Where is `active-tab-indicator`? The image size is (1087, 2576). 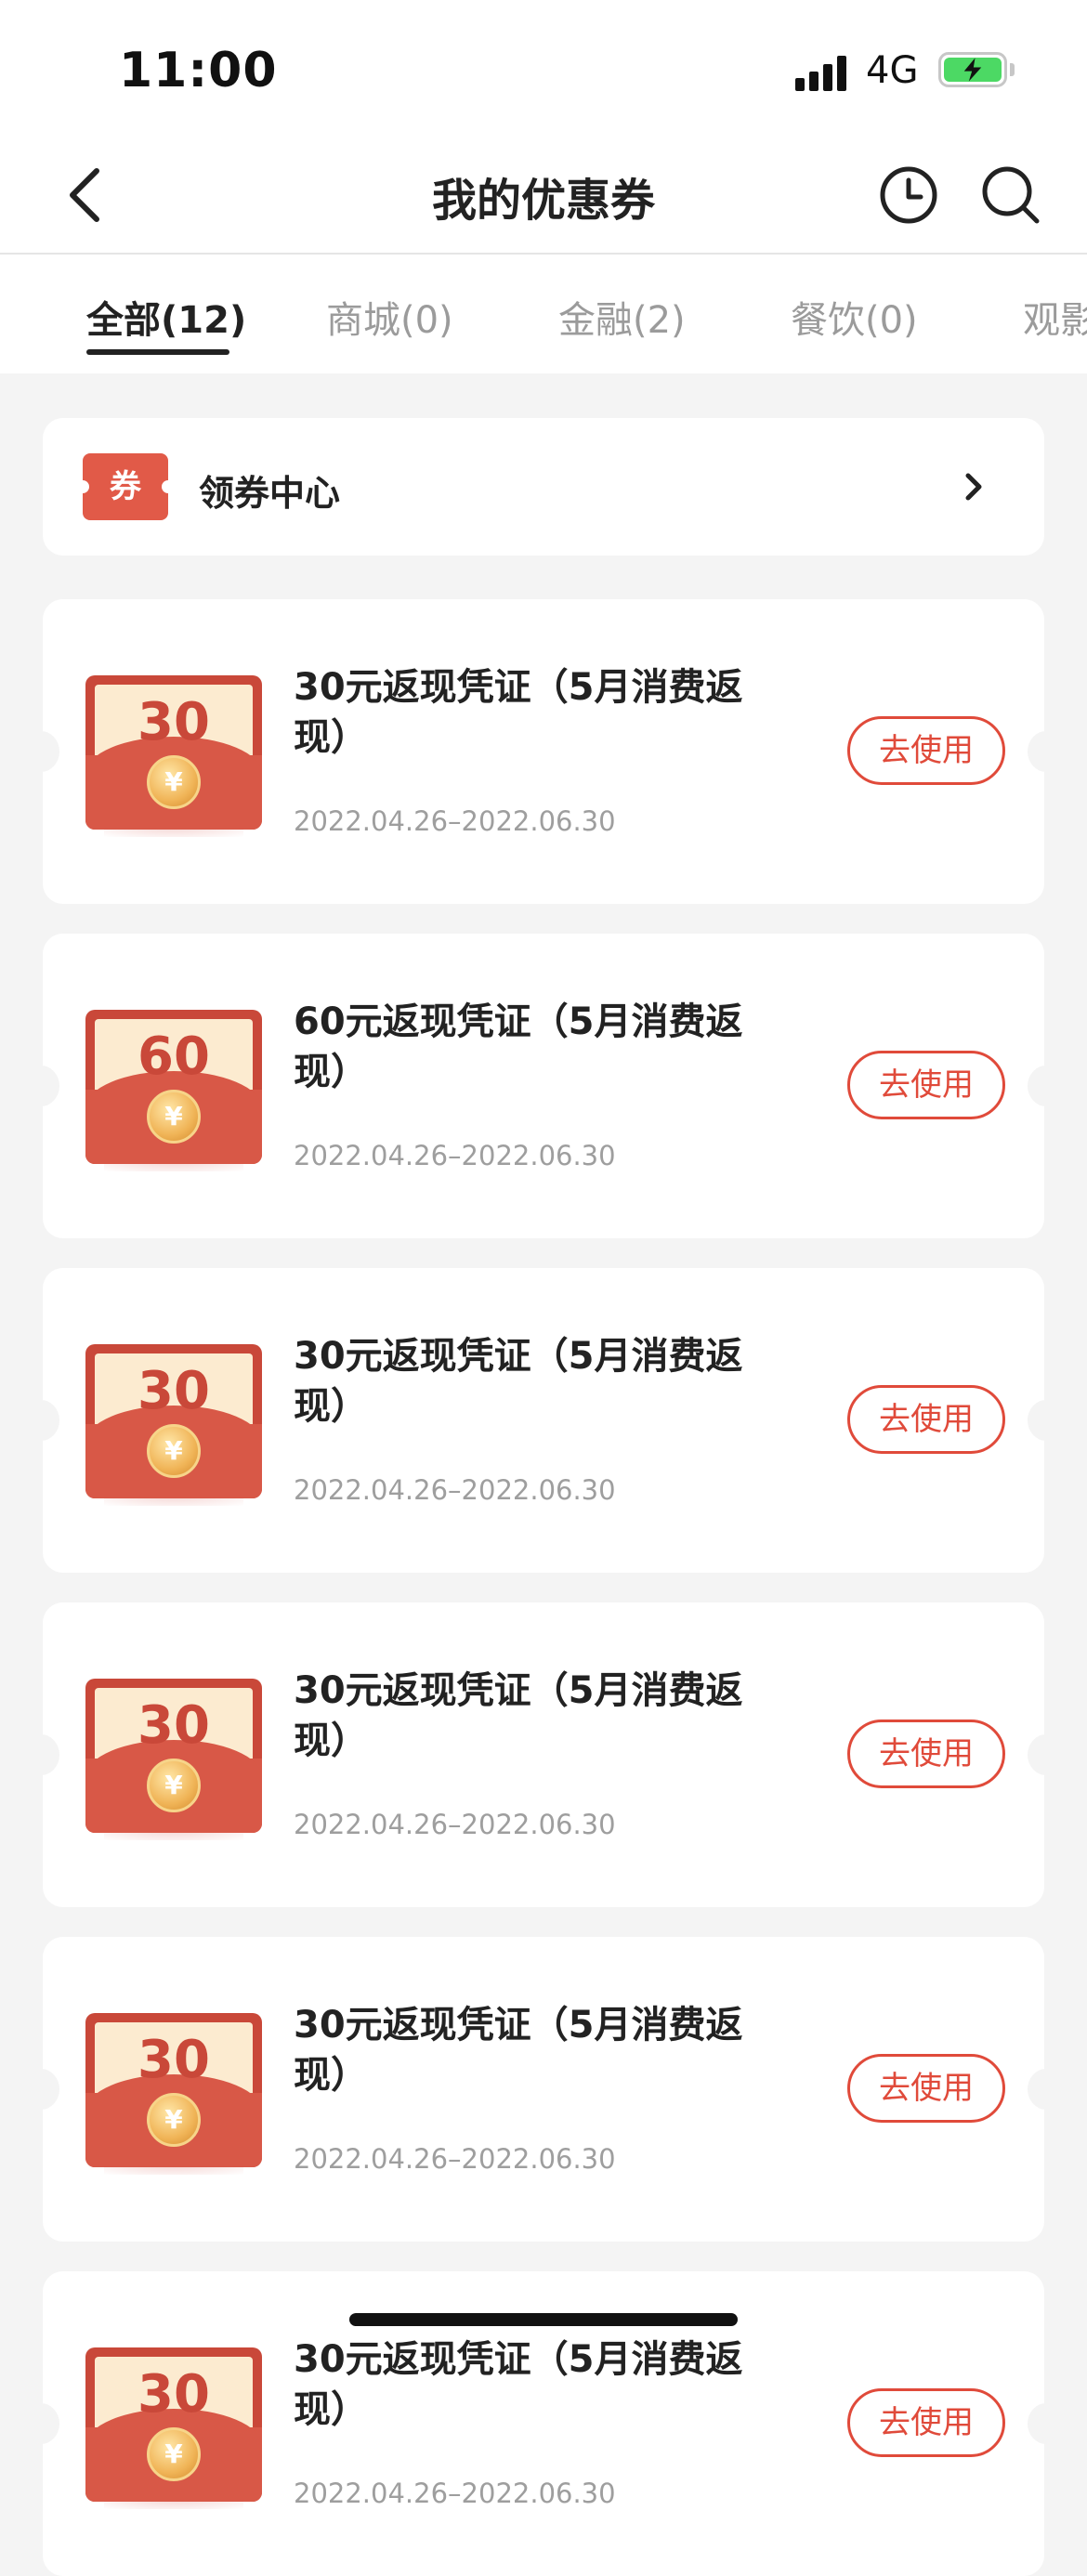
active-tab-indicator is located at coordinates (157, 352).